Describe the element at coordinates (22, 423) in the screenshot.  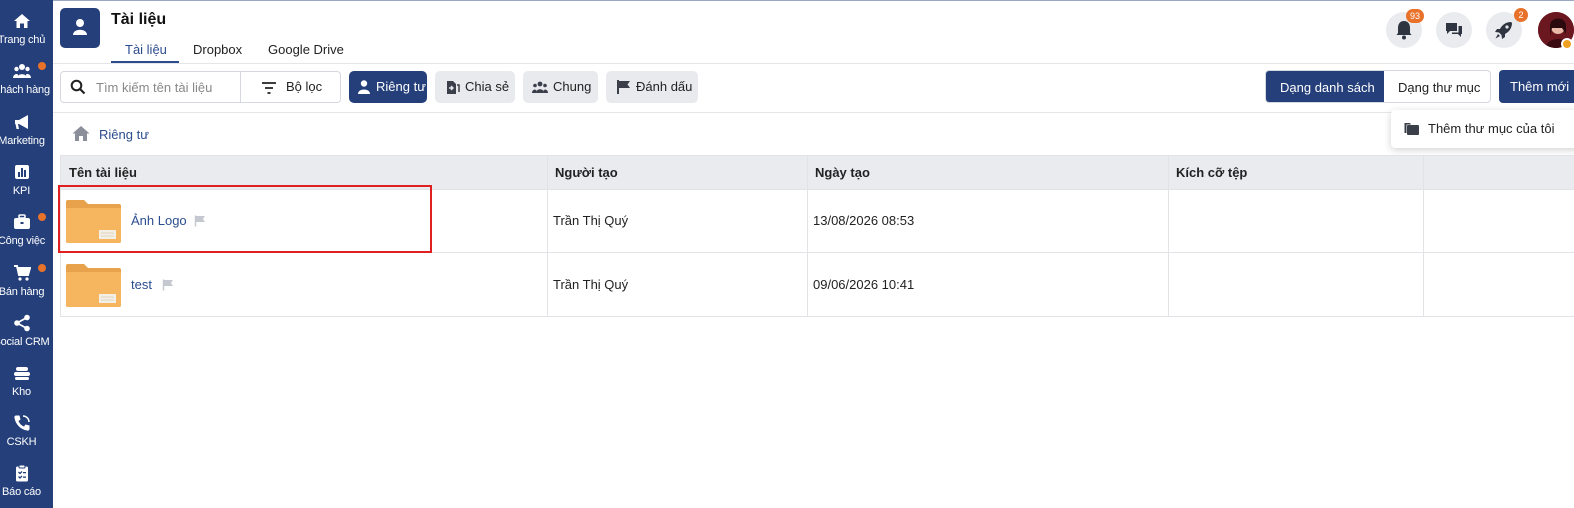
I see `phone-icon` at that location.